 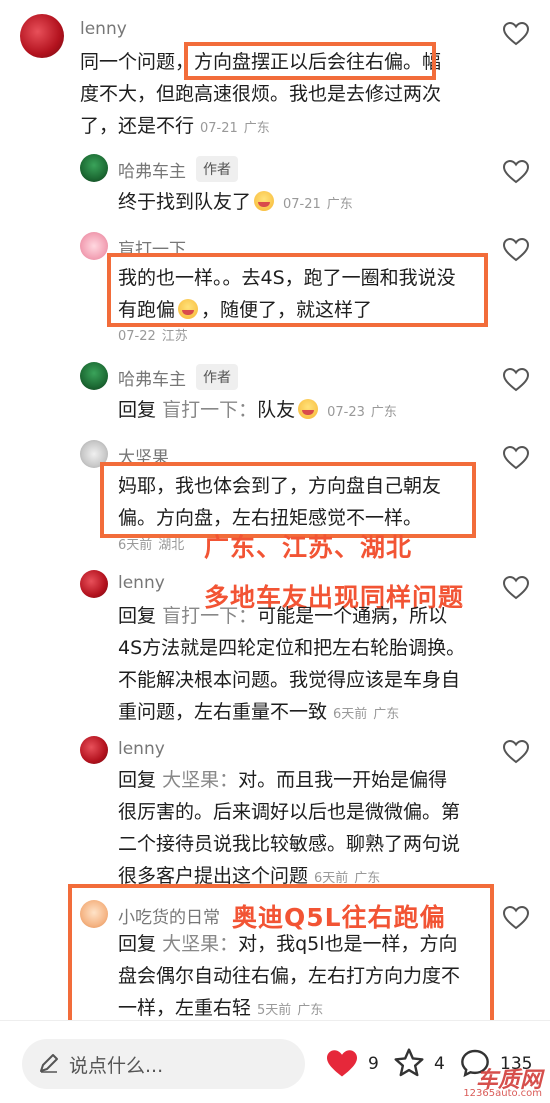 I want to click on comment-location: 广东, so click(x=256, y=128).